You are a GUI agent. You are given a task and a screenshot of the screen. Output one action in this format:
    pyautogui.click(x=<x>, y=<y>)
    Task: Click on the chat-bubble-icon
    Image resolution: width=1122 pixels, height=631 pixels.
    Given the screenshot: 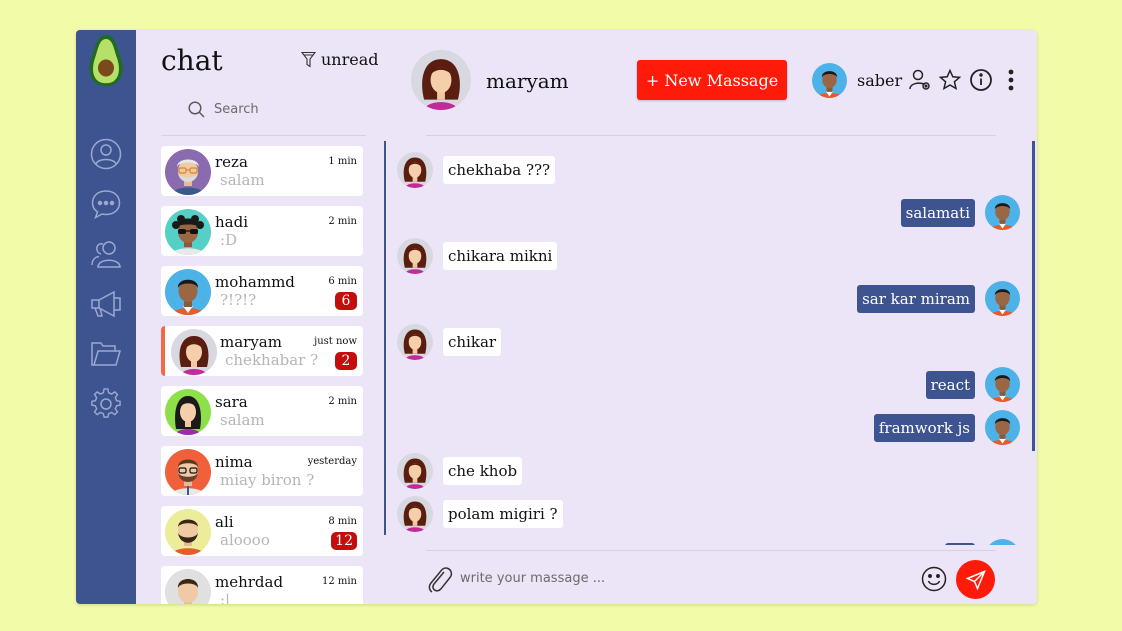 What is the action you would take?
    pyautogui.click(x=106, y=204)
    